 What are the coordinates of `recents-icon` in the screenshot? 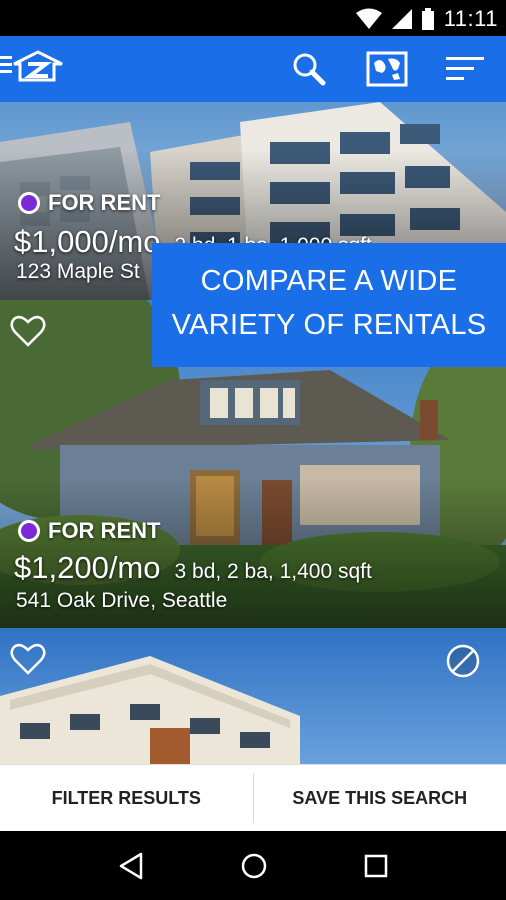 It's located at (376, 866).